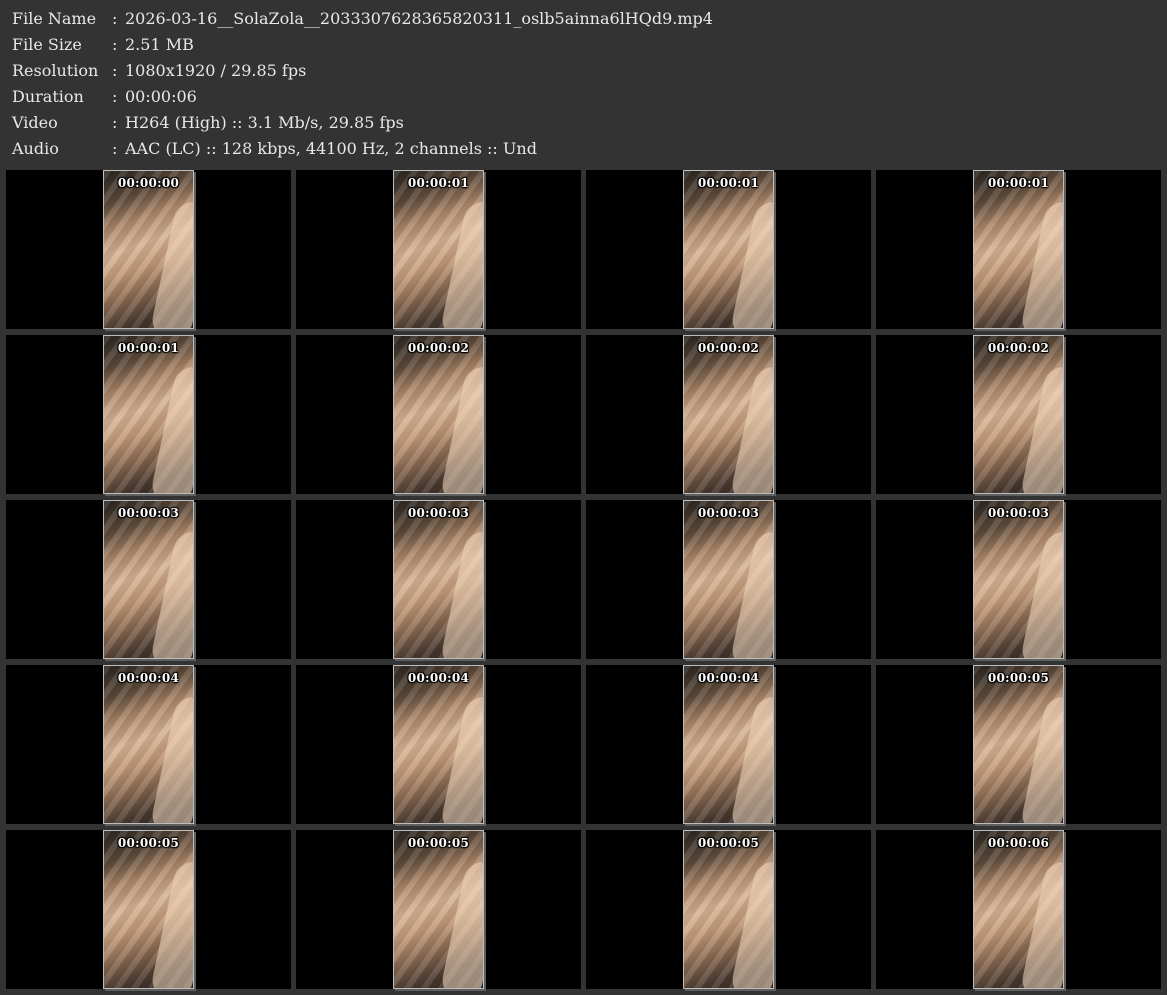 The width and height of the screenshot is (1167, 995). I want to click on info-label: Resolution, so click(55, 70).